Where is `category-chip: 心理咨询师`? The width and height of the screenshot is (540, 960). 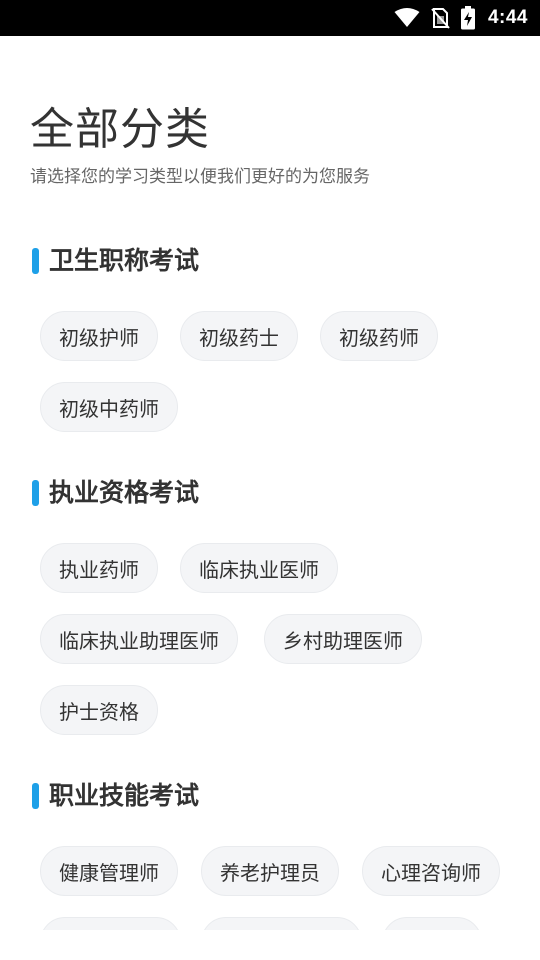
category-chip: 心理咨询师 is located at coordinates (431, 871).